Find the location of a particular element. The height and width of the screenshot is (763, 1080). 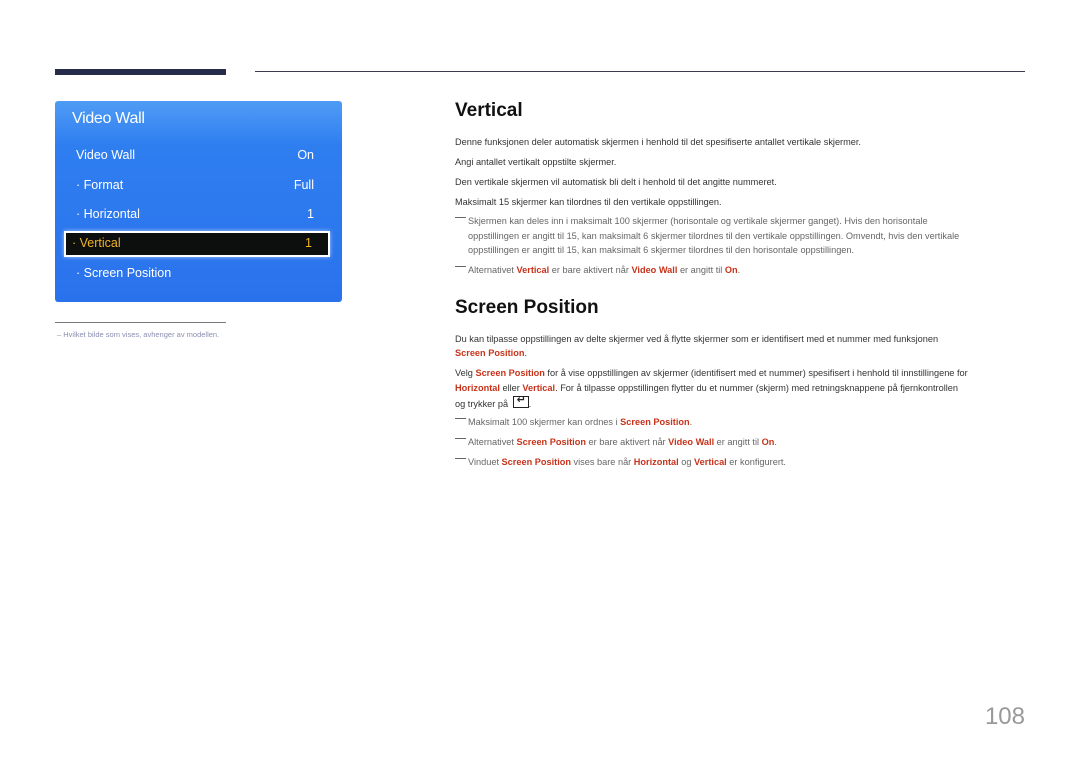

menu-item-label: Video Wall is located at coordinates (106, 155).